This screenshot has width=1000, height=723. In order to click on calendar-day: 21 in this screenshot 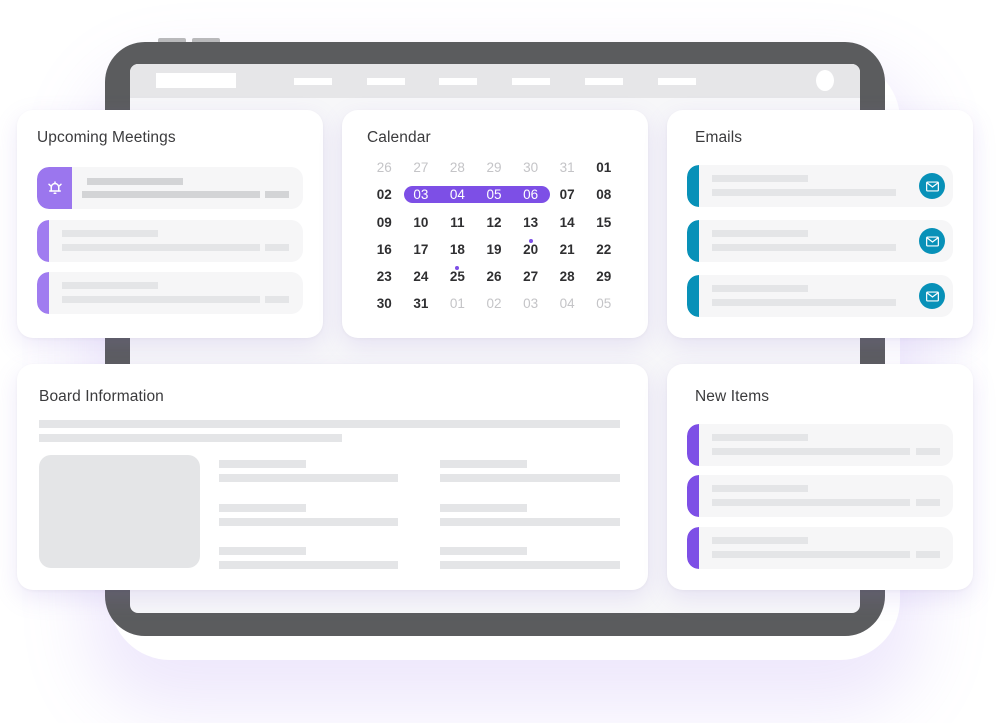, I will do `click(567, 252)`.